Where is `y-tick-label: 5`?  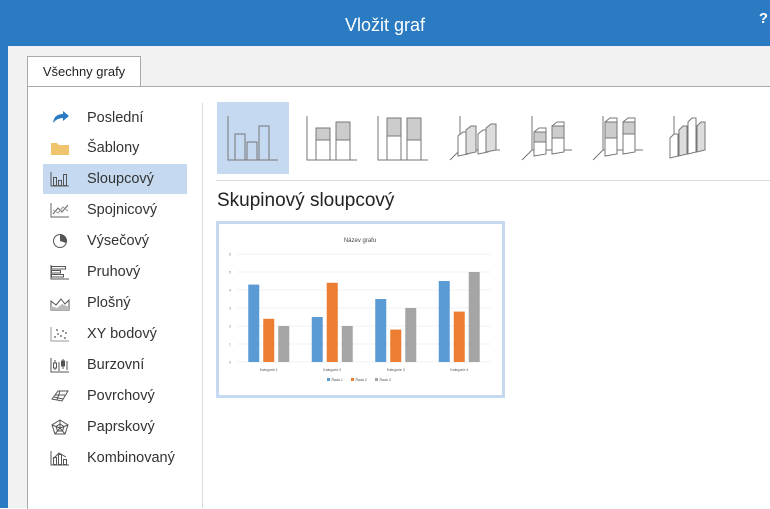 y-tick-label: 5 is located at coordinates (230, 273).